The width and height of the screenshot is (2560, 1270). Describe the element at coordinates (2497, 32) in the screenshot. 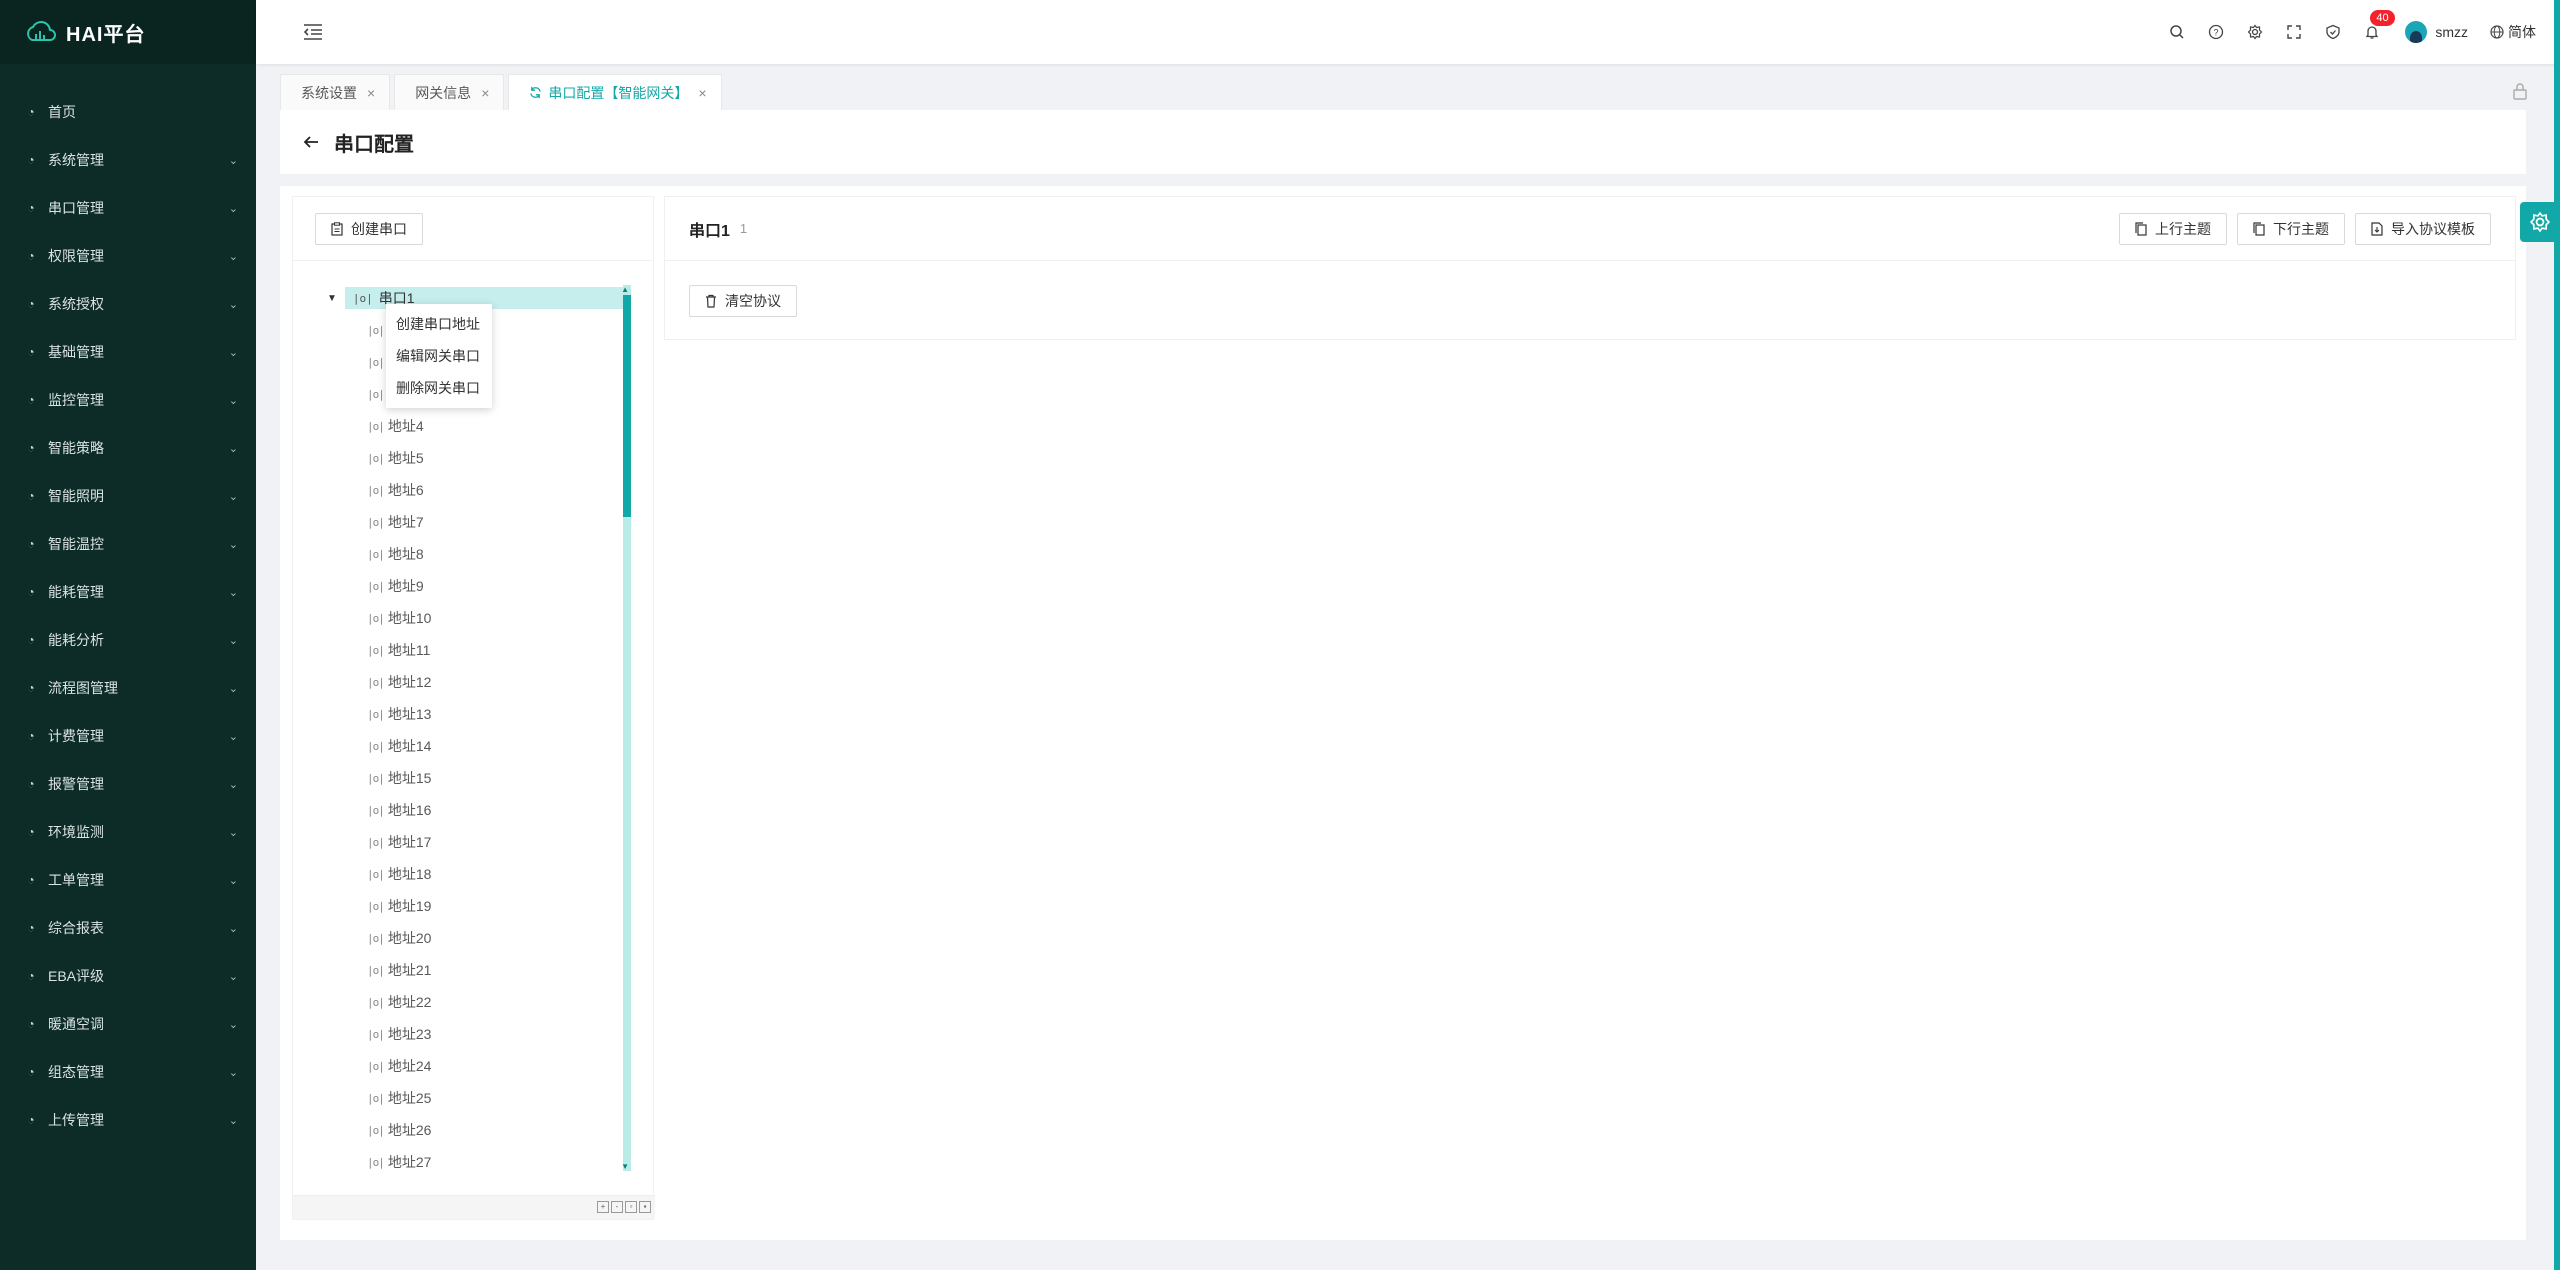

I see `globe-icon` at that location.